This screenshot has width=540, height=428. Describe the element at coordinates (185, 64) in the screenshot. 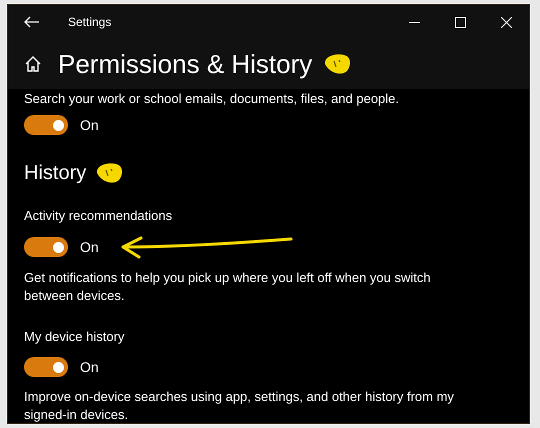

I see `page-title: Permissions & History` at that location.